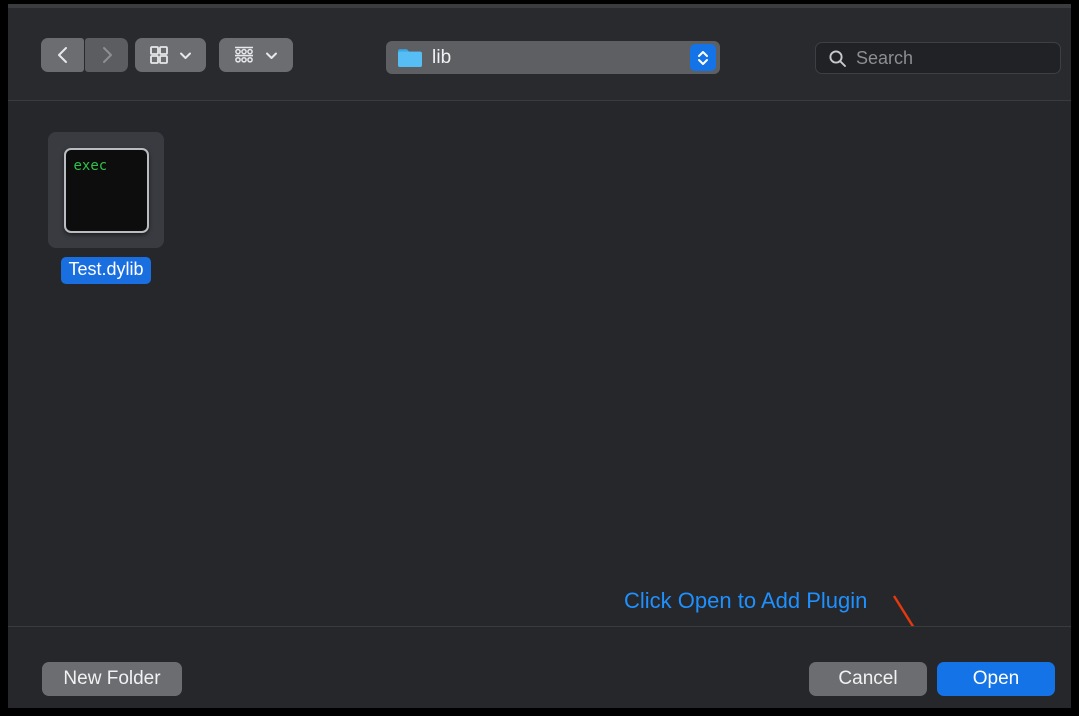 The width and height of the screenshot is (1079, 716). What do you see at coordinates (996, 679) in the screenshot?
I see `open-button: Open` at bounding box center [996, 679].